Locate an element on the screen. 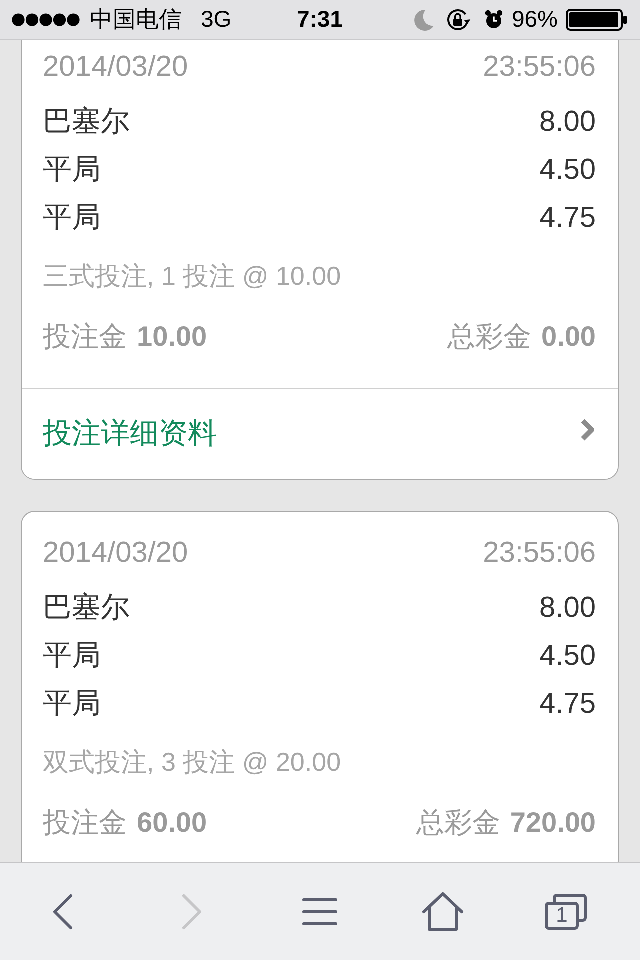 This screenshot has width=640, height=960. stake-amount: 60.00 is located at coordinates (172, 823).